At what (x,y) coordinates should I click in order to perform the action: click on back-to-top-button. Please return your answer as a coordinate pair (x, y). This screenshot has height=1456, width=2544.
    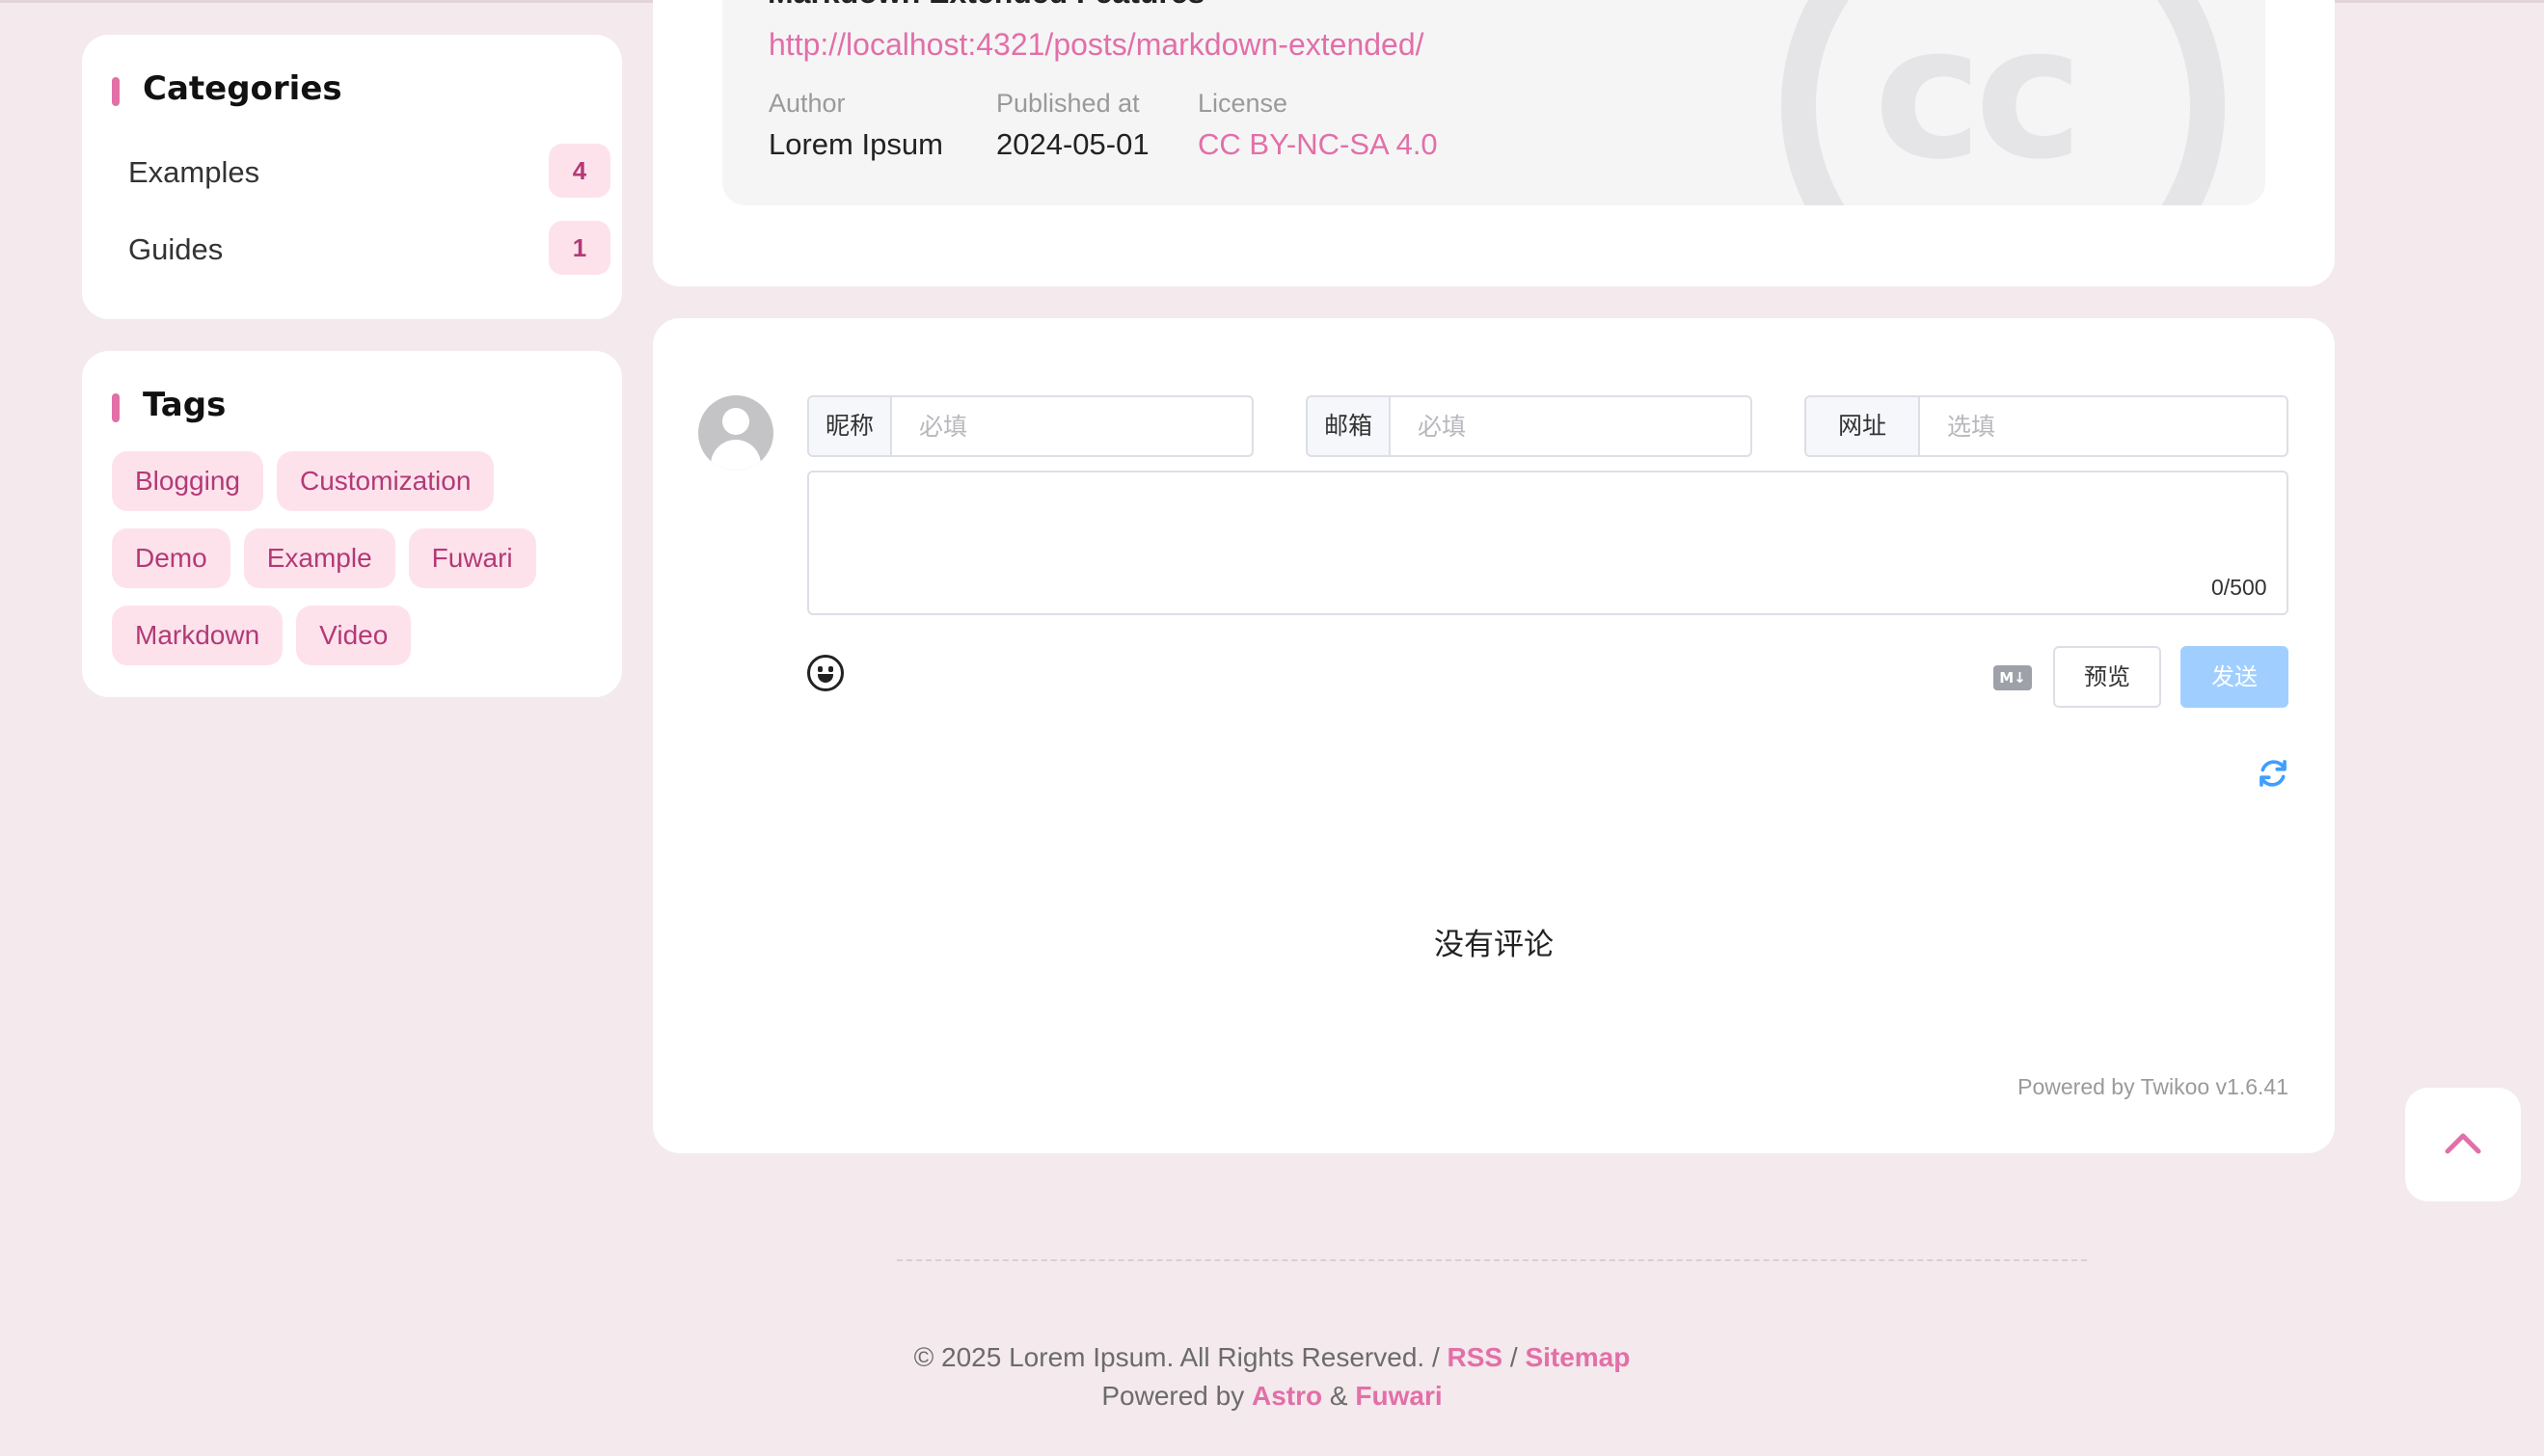
    Looking at the image, I should click on (2463, 1144).